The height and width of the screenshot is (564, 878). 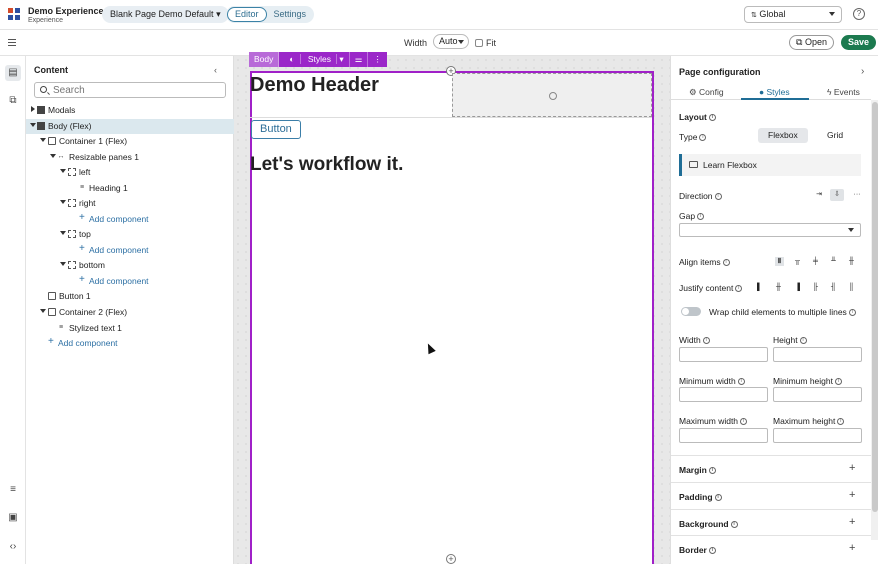 What do you see at coordinates (833, 287) in the screenshot?
I see `justify-around-icon: ╢` at bounding box center [833, 287].